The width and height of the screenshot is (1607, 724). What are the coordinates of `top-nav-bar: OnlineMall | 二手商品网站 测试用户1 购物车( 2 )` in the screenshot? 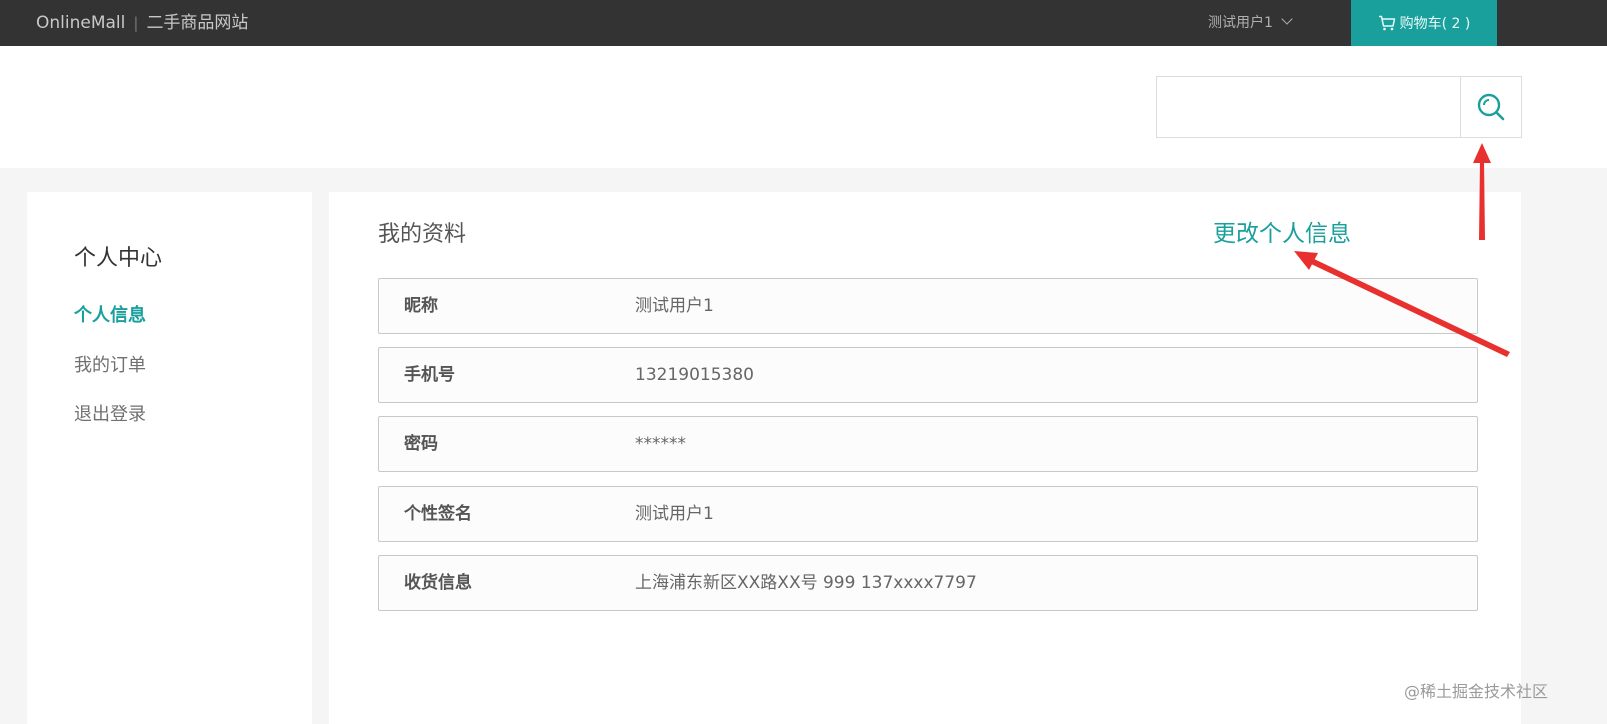 It's located at (803, 23).